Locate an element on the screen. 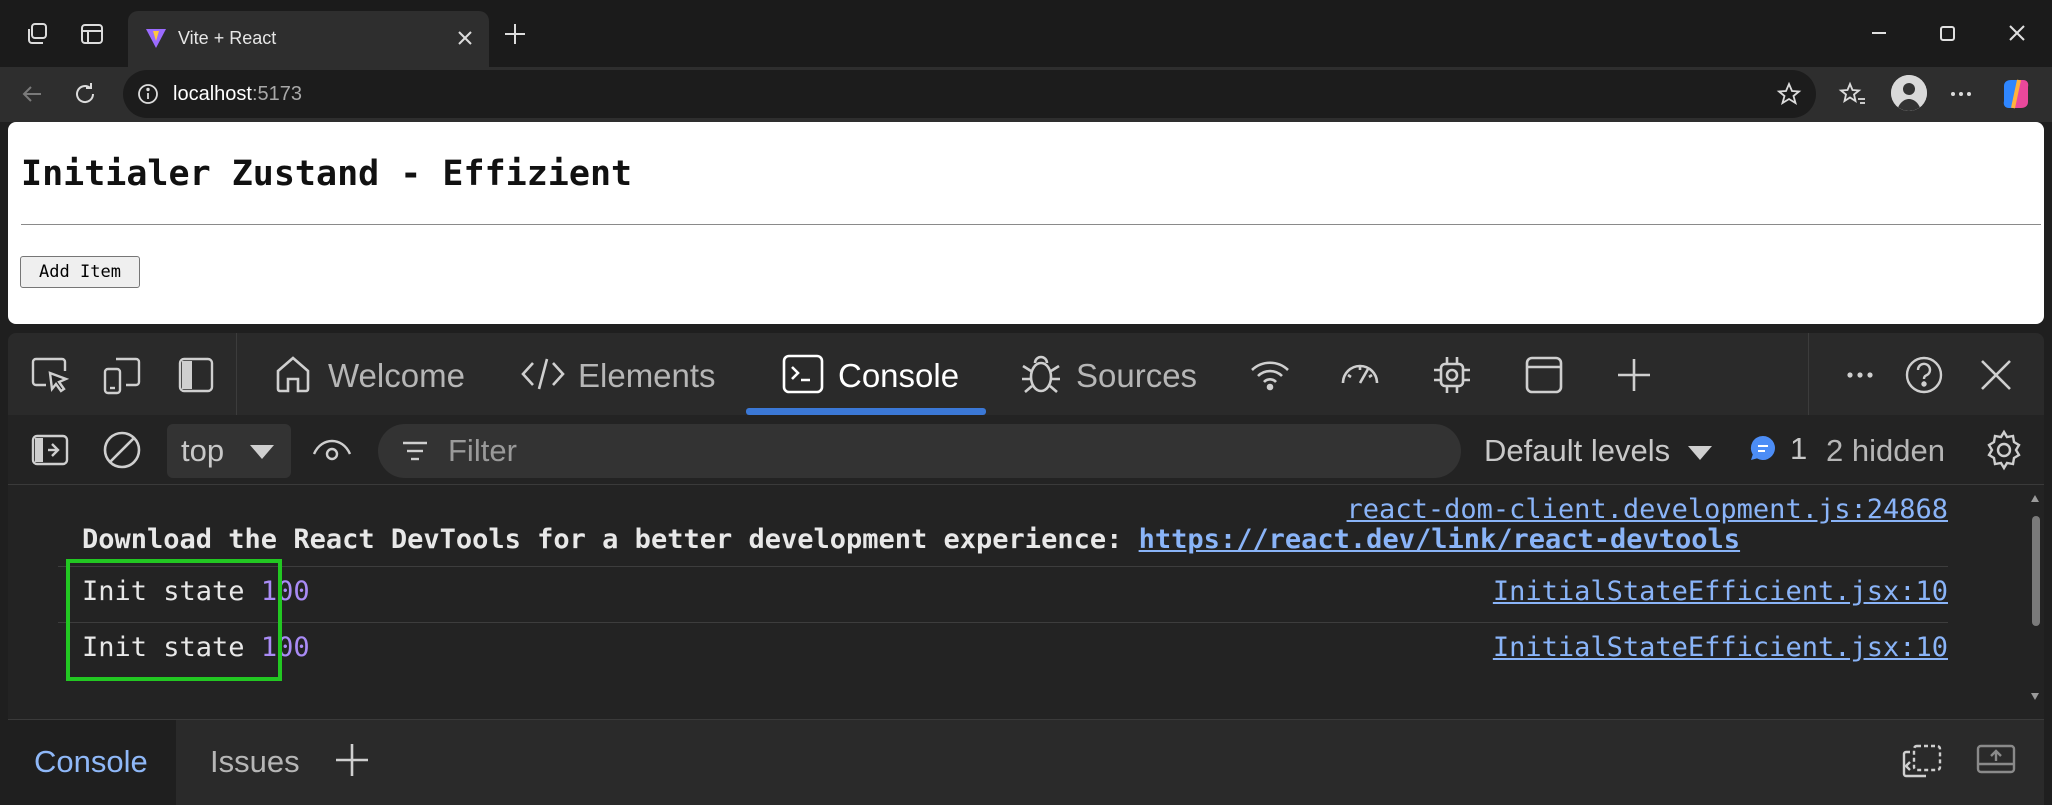 This screenshot has height=805, width=2052. source-link: react-dom-client.development.js:24868 is located at coordinates (1647, 509).